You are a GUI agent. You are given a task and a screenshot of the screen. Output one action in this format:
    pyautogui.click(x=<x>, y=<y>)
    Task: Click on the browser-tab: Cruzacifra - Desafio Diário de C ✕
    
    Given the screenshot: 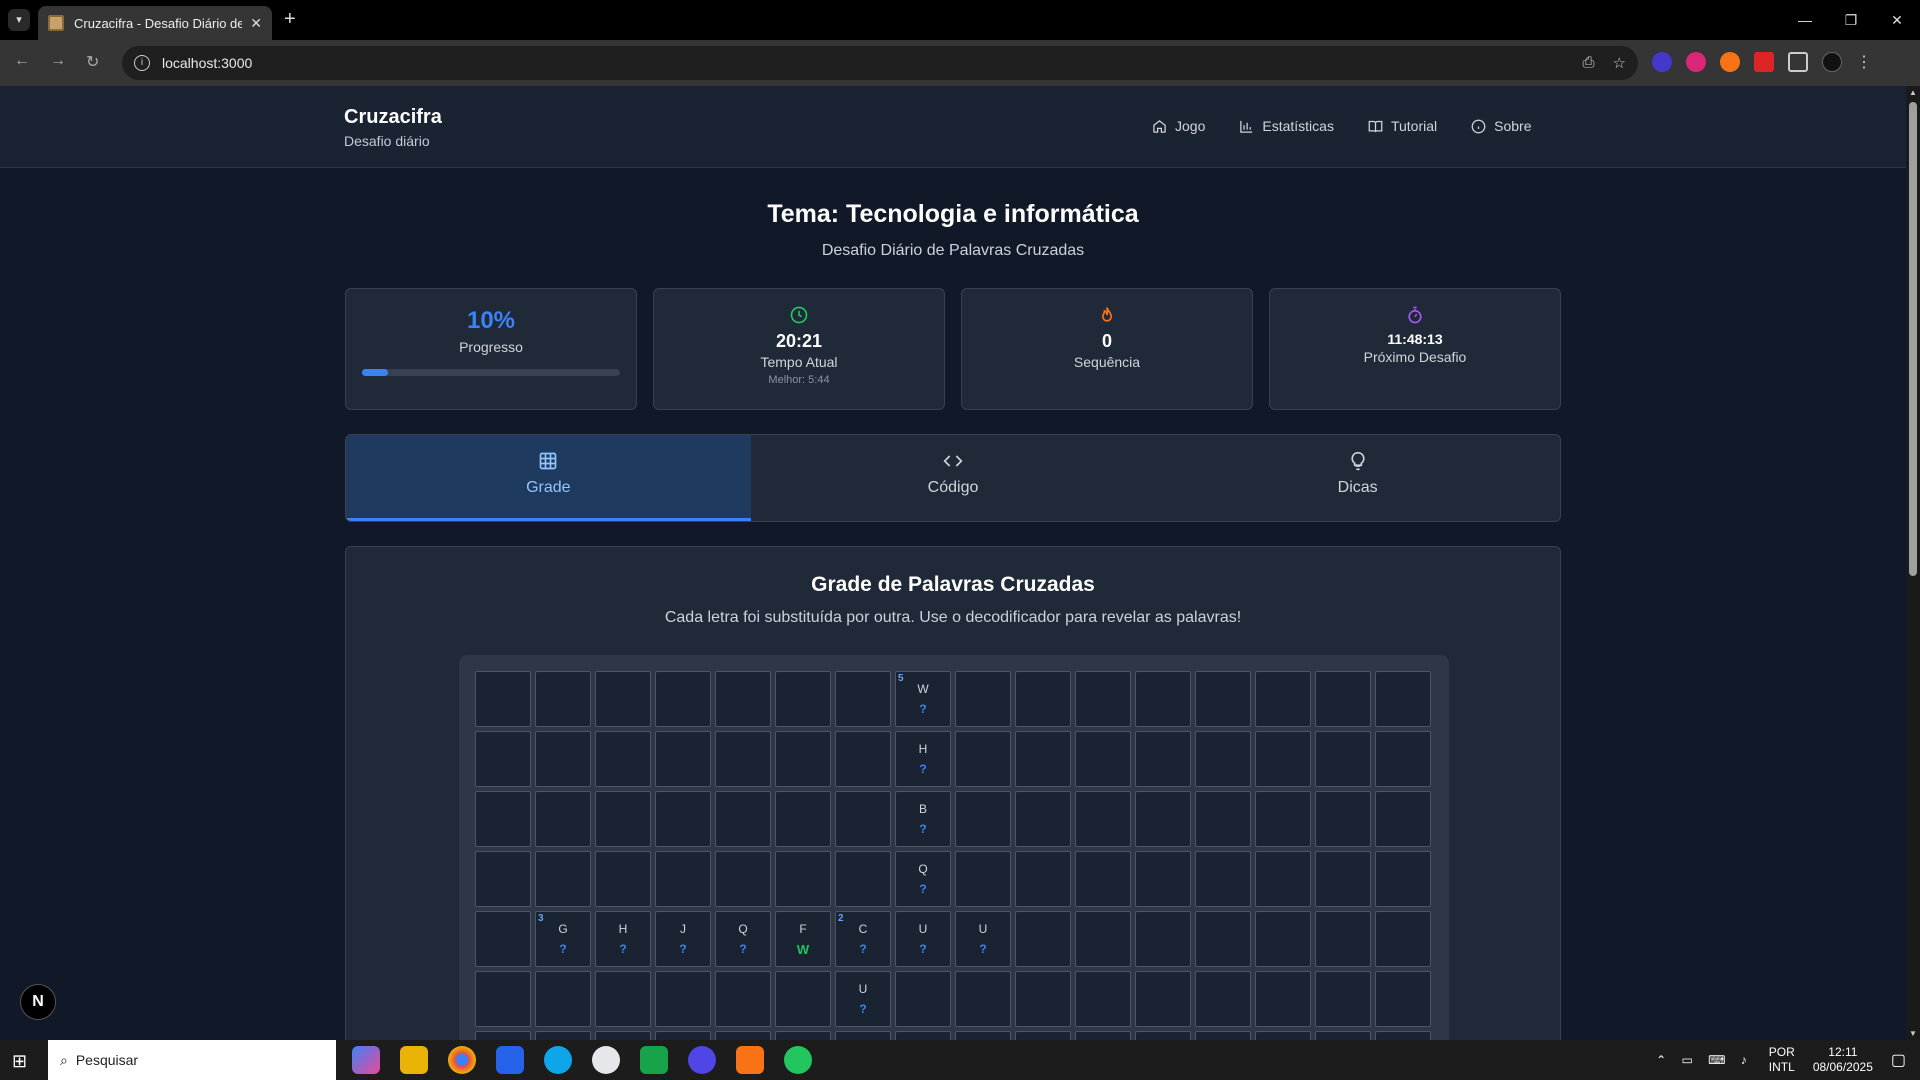 What is the action you would take?
    pyautogui.click(x=155, y=23)
    